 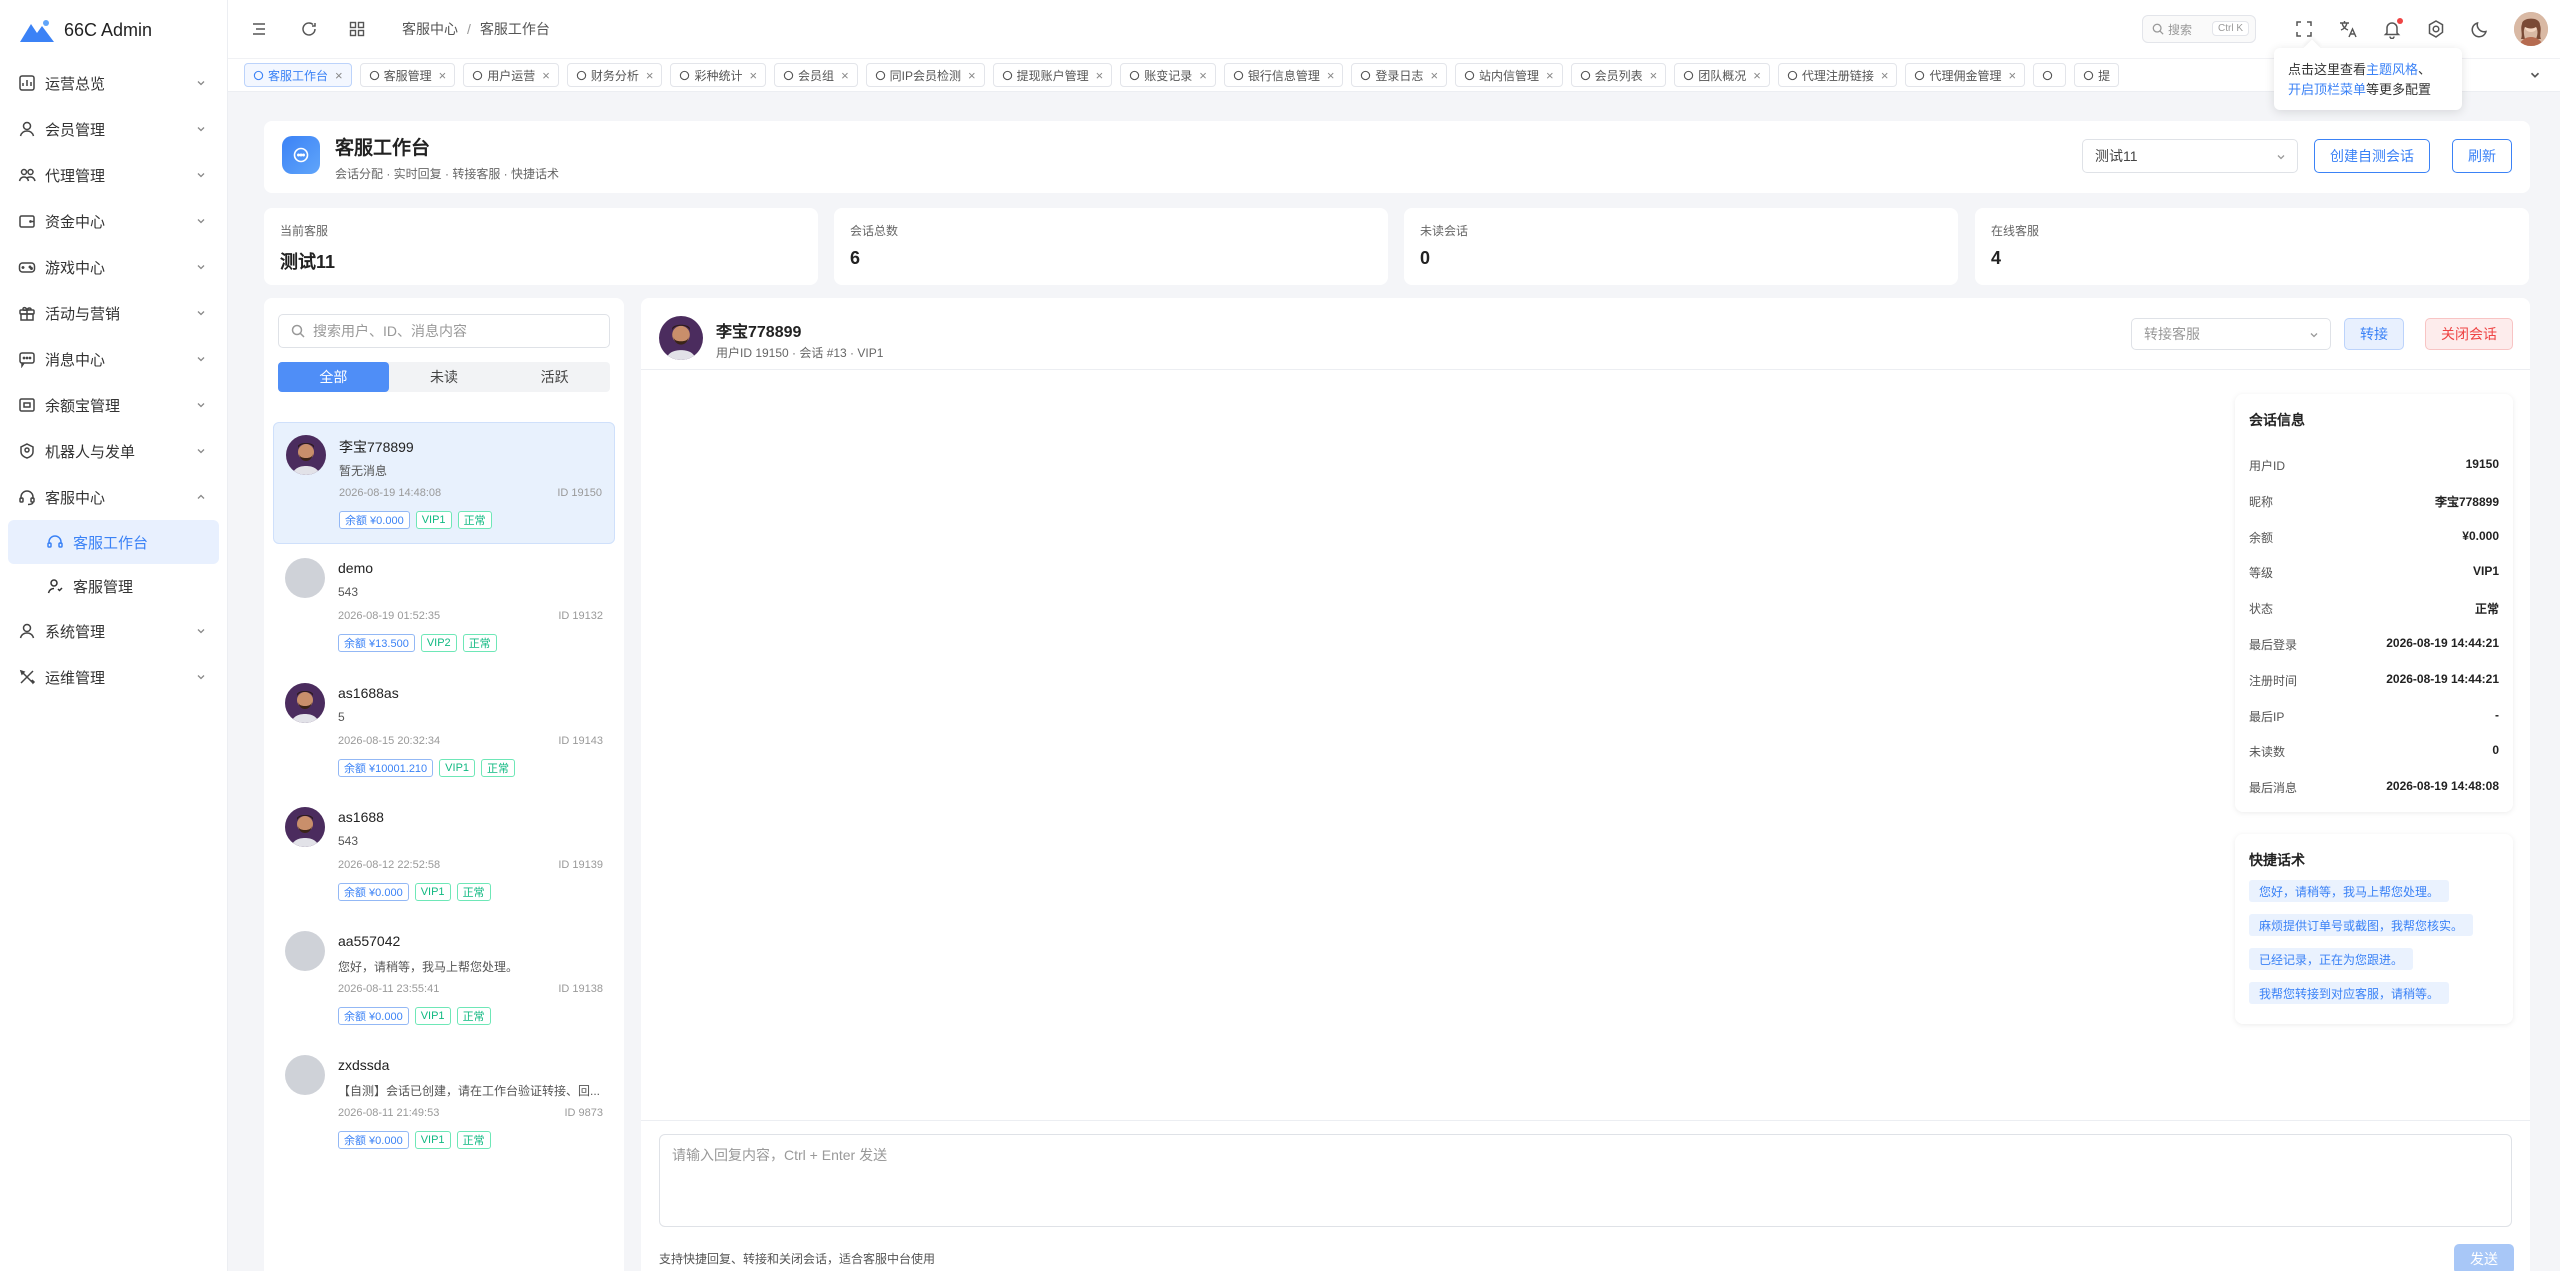 I want to click on close-session-button: 关闭会话, so click(x=2469, y=334).